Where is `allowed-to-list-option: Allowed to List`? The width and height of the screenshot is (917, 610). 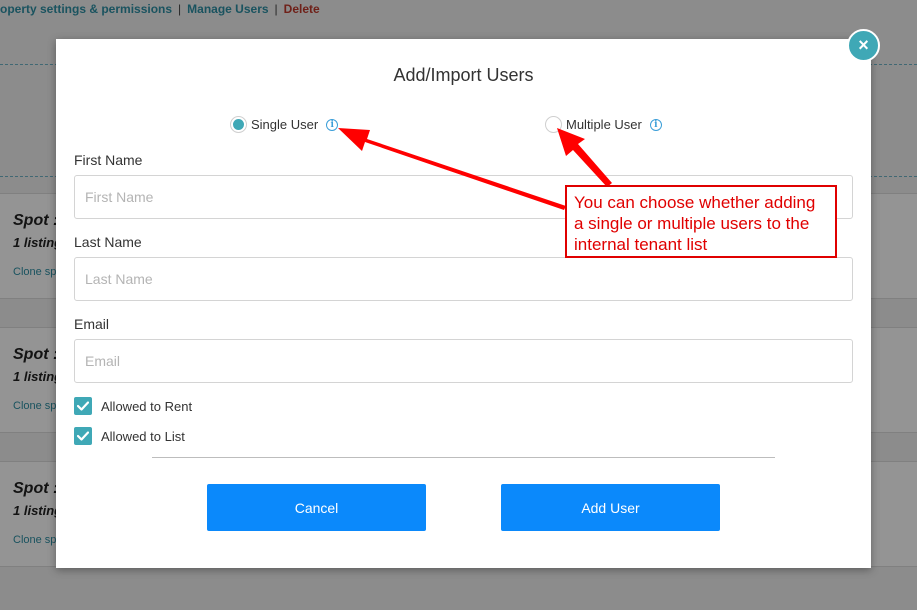
allowed-to-list-option: Allowed to List is located at coordinates (129, 436).